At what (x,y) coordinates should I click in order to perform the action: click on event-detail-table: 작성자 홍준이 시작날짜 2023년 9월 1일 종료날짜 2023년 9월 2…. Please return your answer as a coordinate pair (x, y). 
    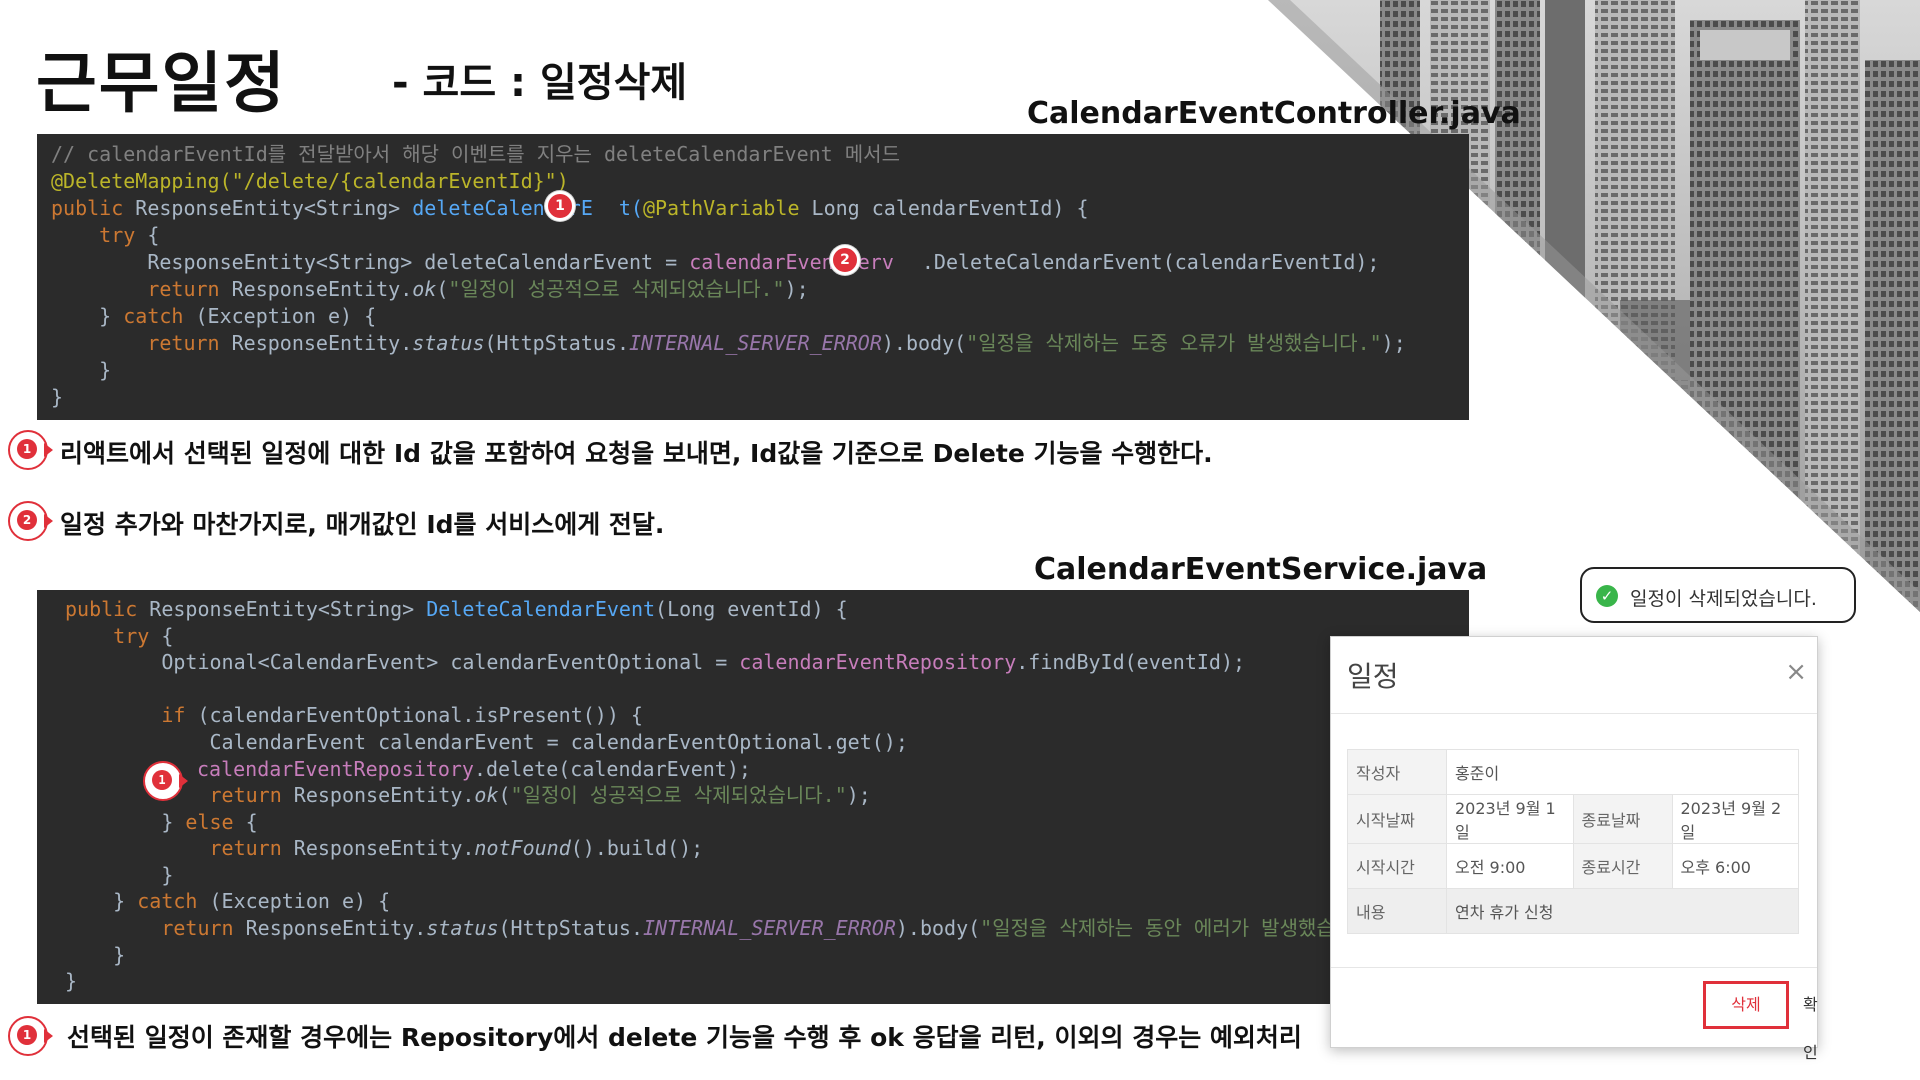
    Looking at the image, I should click on (1573, 841).